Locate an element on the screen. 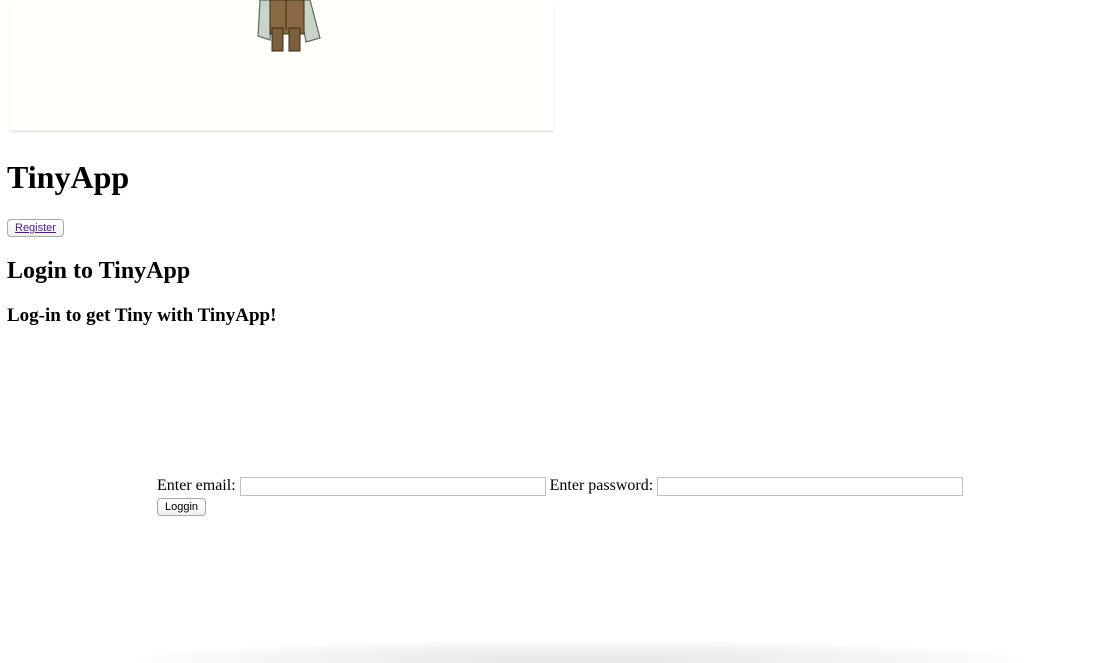 This screenshot has width=1116, height=663. email-field is located at coordinates (392, 486).